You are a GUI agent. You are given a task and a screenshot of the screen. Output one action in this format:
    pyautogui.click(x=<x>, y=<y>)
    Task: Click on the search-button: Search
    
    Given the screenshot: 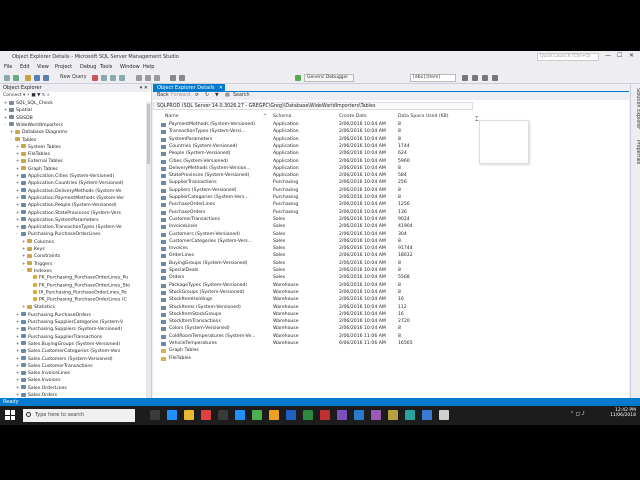 What is the action you would take?
    pyautogui.click(x=241, y=96)
    